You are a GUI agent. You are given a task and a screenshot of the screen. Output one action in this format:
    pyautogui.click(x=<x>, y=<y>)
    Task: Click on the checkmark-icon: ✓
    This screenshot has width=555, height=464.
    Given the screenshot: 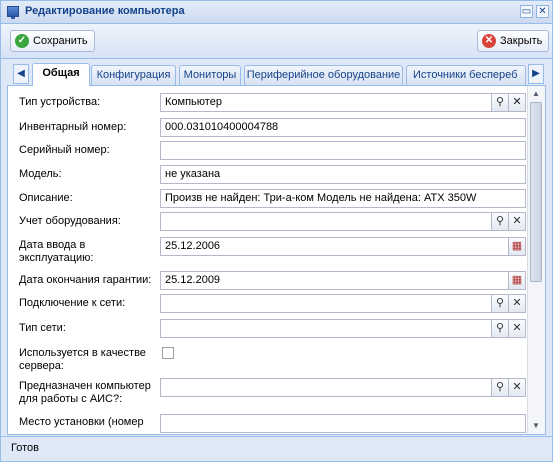 What is the action you would take?
    pyautogui.click(x=22, y=41)
    